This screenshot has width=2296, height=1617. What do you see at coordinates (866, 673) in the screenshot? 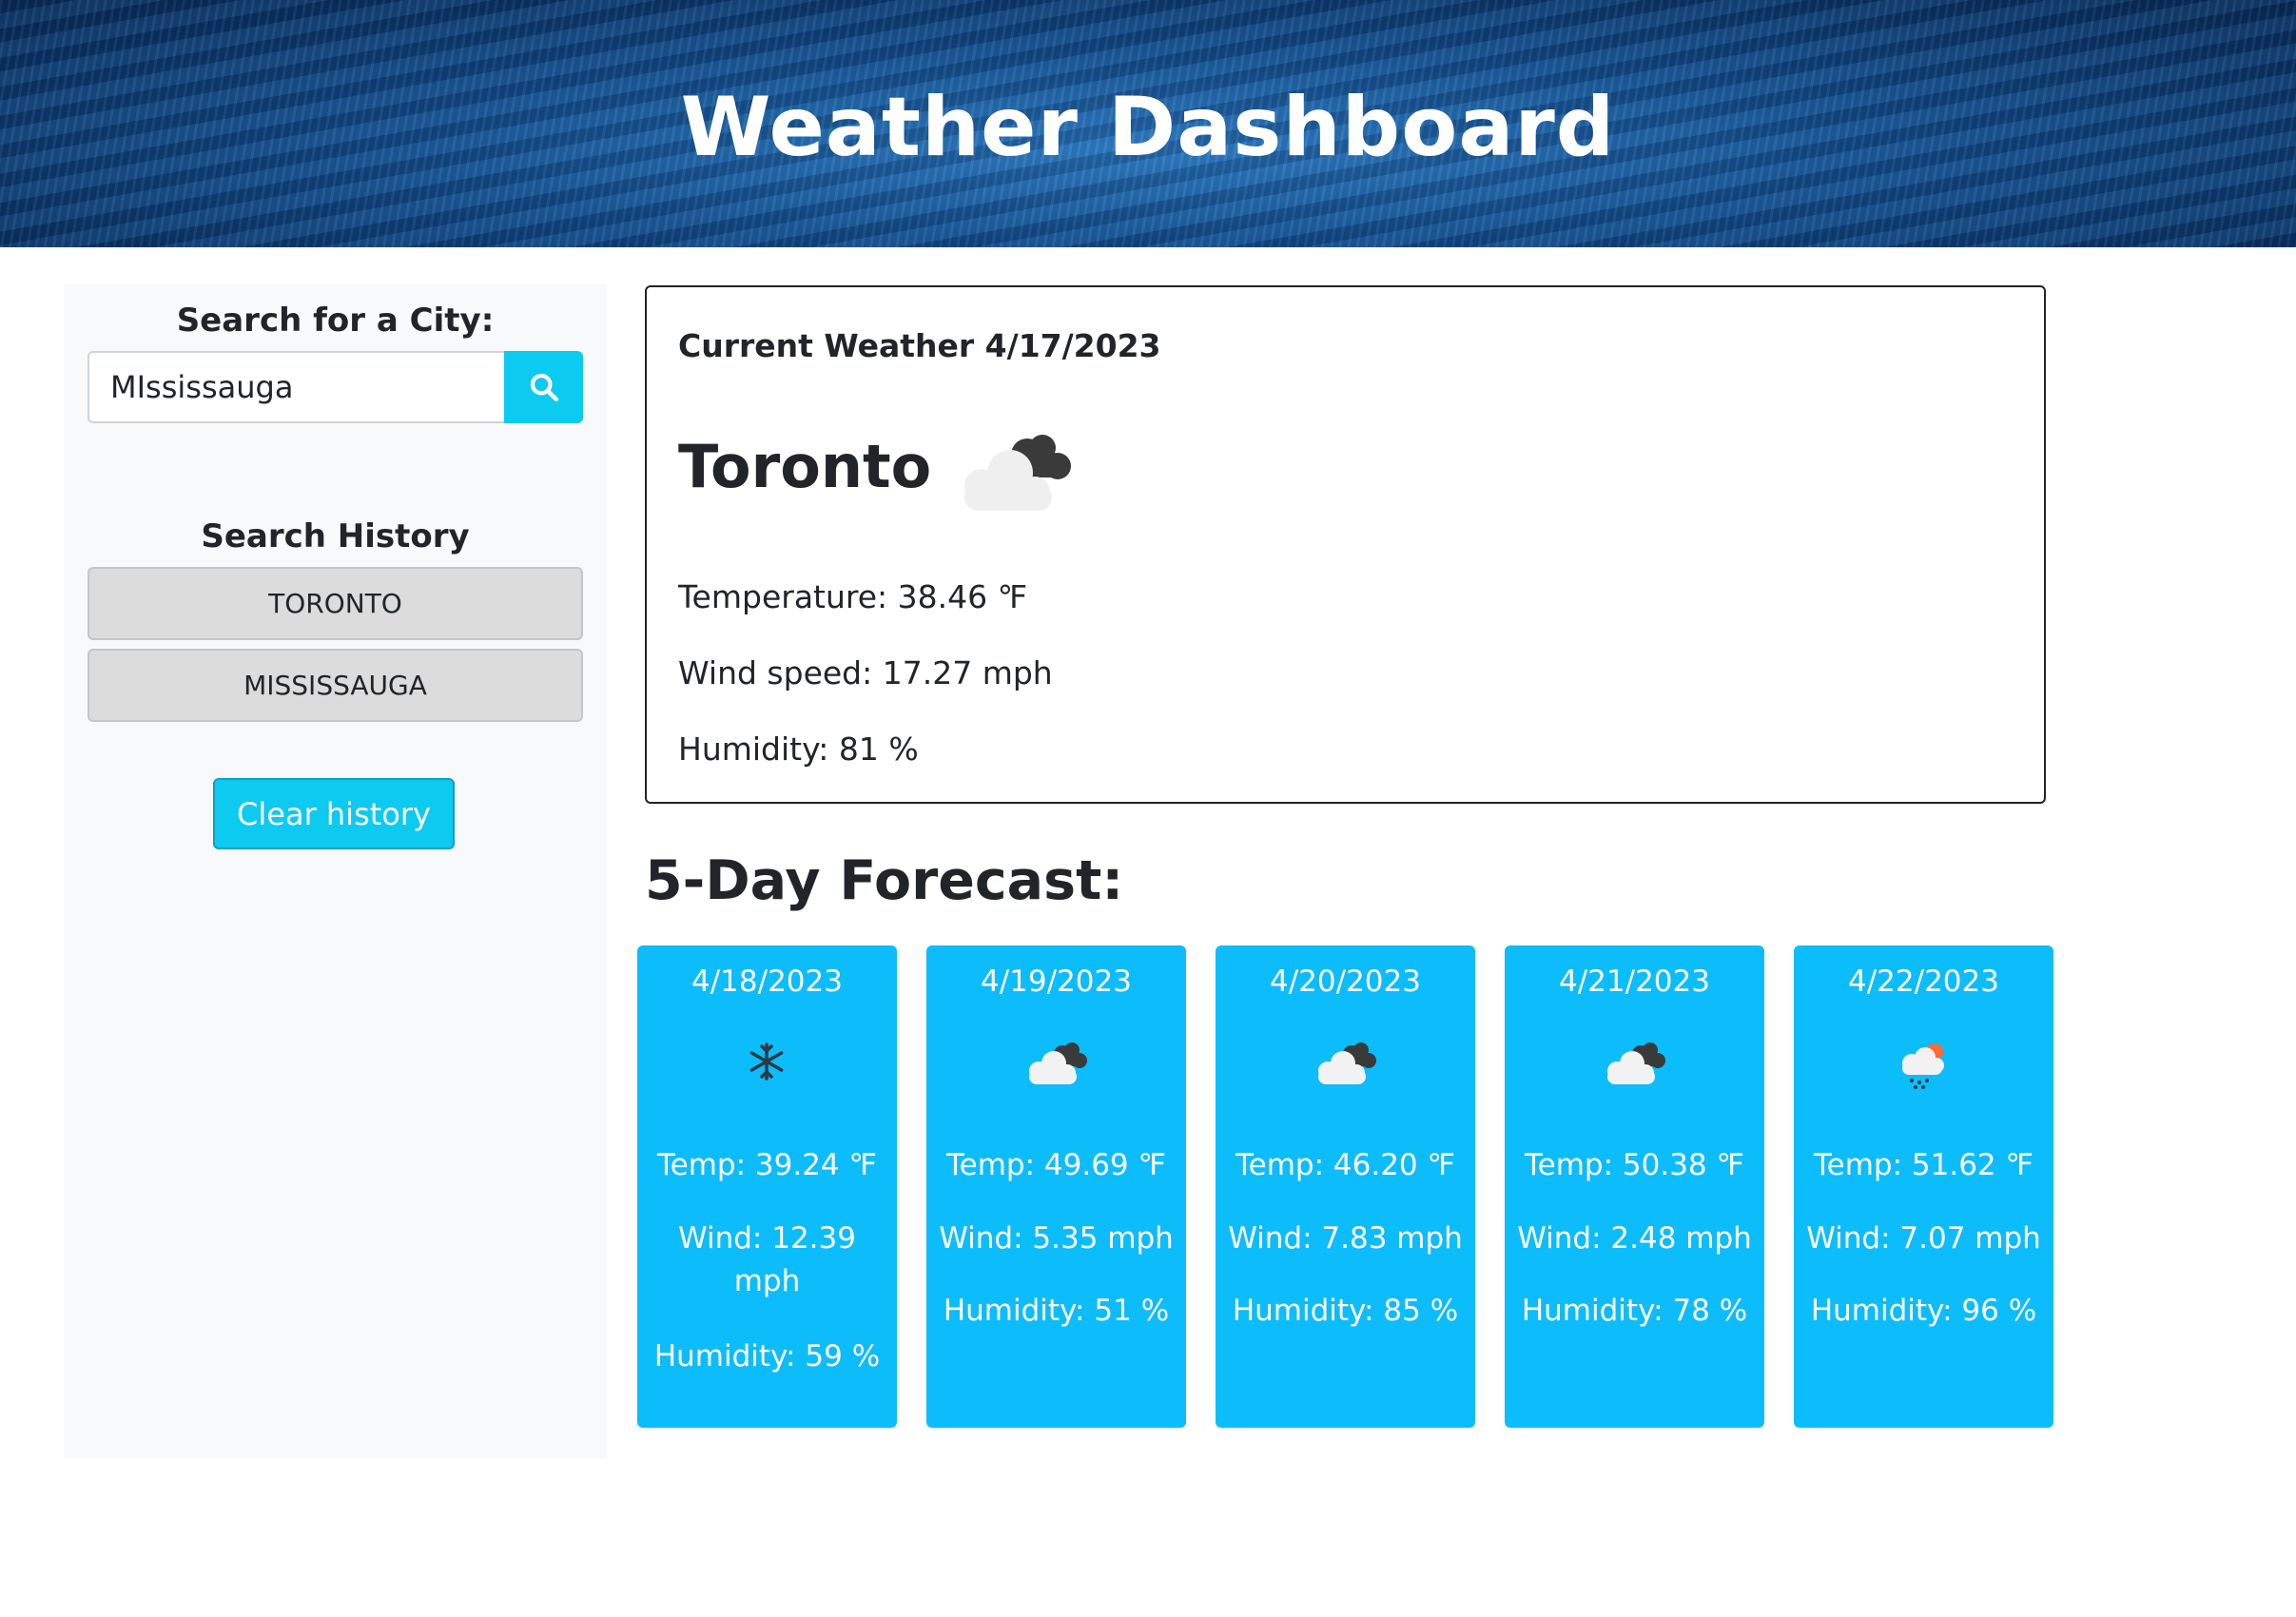
I see `current-wind: Wind speed: 17.27 mph` at bounding box center [866, 673].